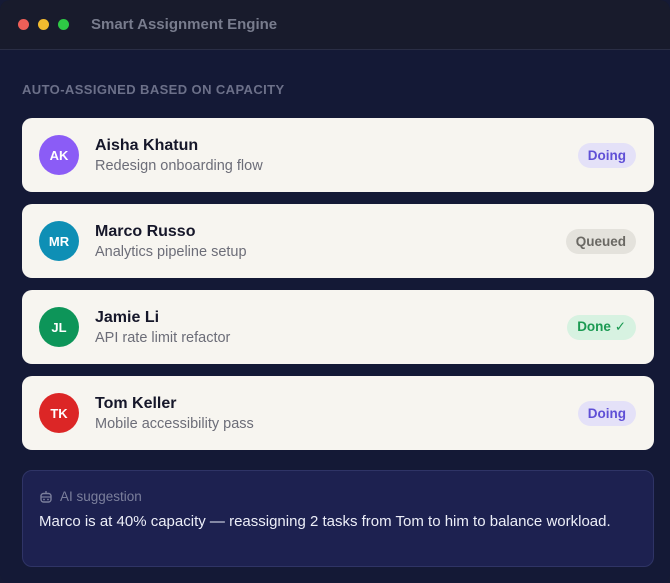 The width and height of the screenshot is (670, 583). What do you see at coordinates (335, 25) in the screenshot?
I see `title-bar: Smart Assignment Engine` at bounding box center [335, 25].